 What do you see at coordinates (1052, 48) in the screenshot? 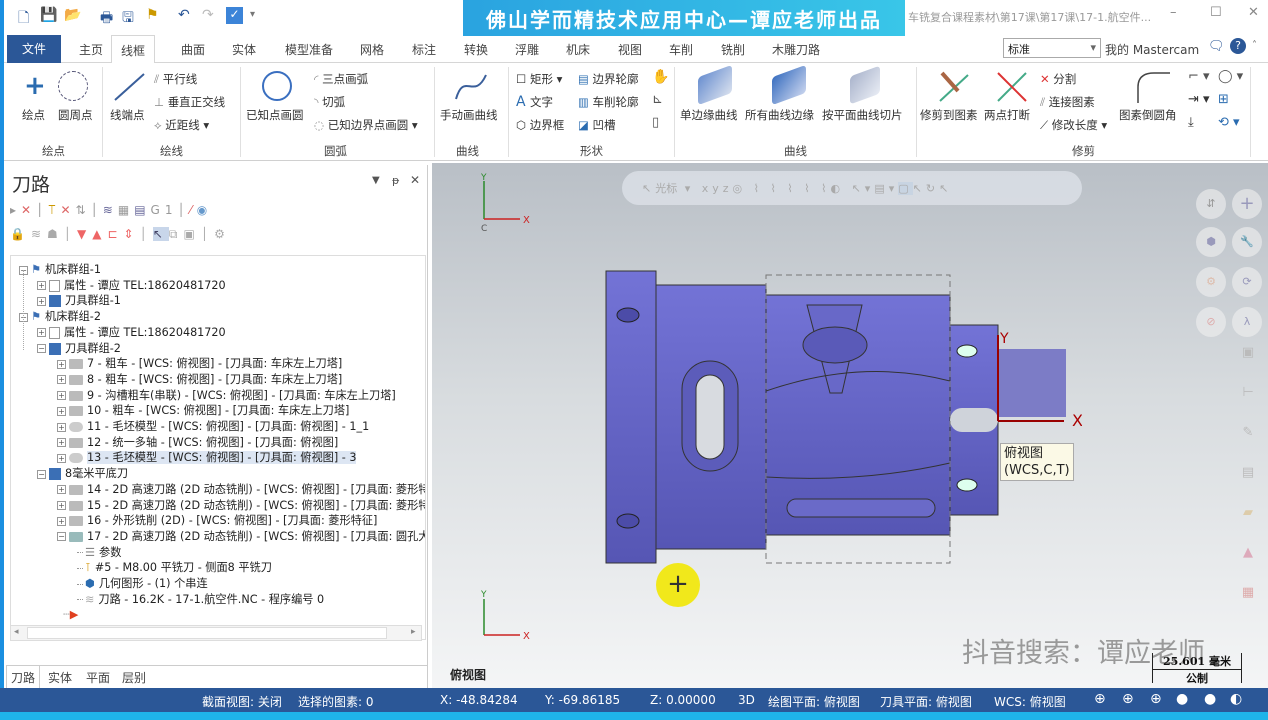
I see `style-combo: 标准 ▾` at bounding box center [1052, 48].